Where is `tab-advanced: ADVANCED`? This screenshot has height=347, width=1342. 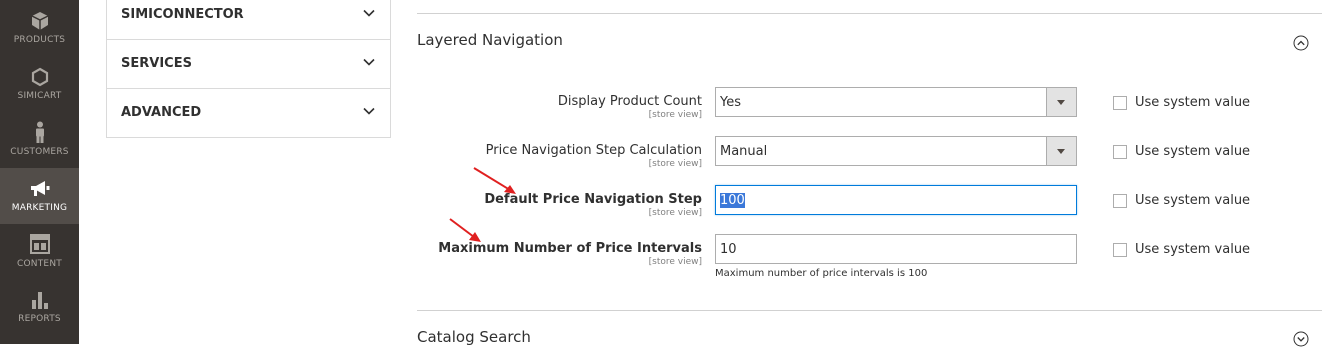
tab-advanced: ADVANCED is located at coordinates (248, 113).